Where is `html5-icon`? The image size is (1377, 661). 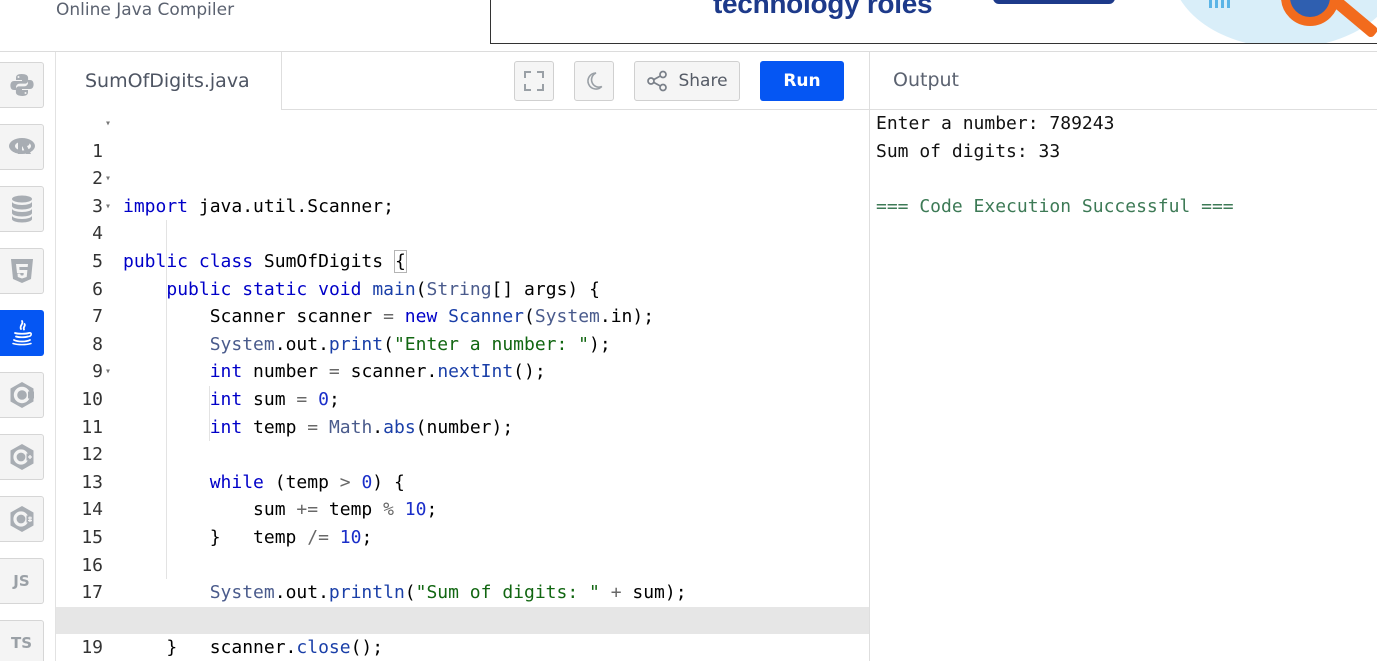
html5-icon is located at coordinates (21, 271).